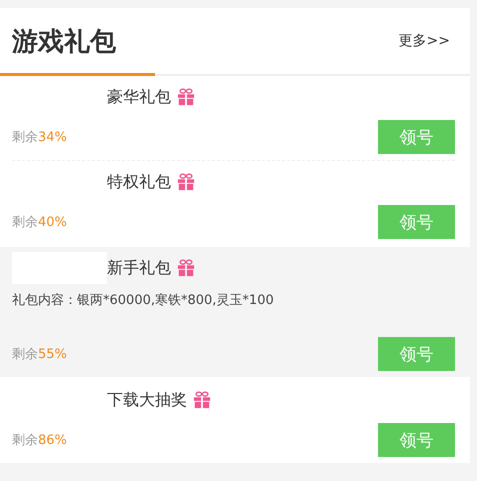  What do you see at coordinates (39, 222) in the screenshot?
I see `remaining-text: 剩余40%` at bounding box center [39, 222].